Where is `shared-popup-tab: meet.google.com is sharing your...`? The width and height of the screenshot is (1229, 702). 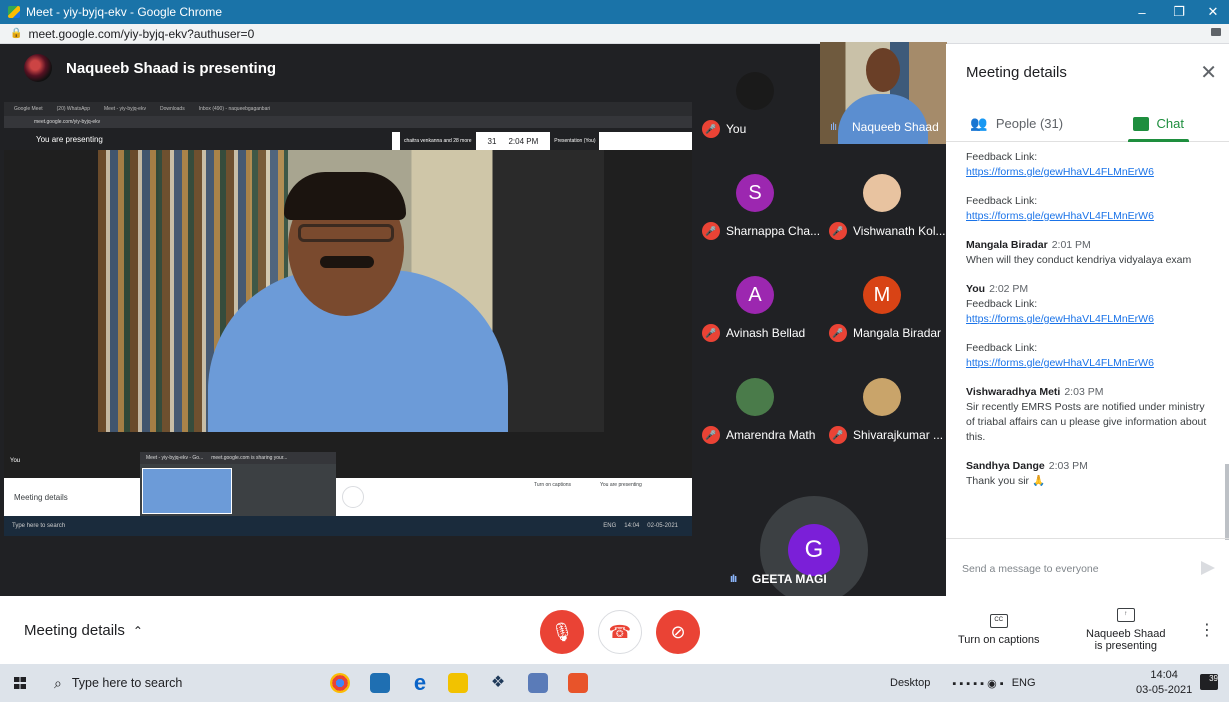
shared-popup-tab: meet.google.com is sharing your... is located at coordinates (249, 458).